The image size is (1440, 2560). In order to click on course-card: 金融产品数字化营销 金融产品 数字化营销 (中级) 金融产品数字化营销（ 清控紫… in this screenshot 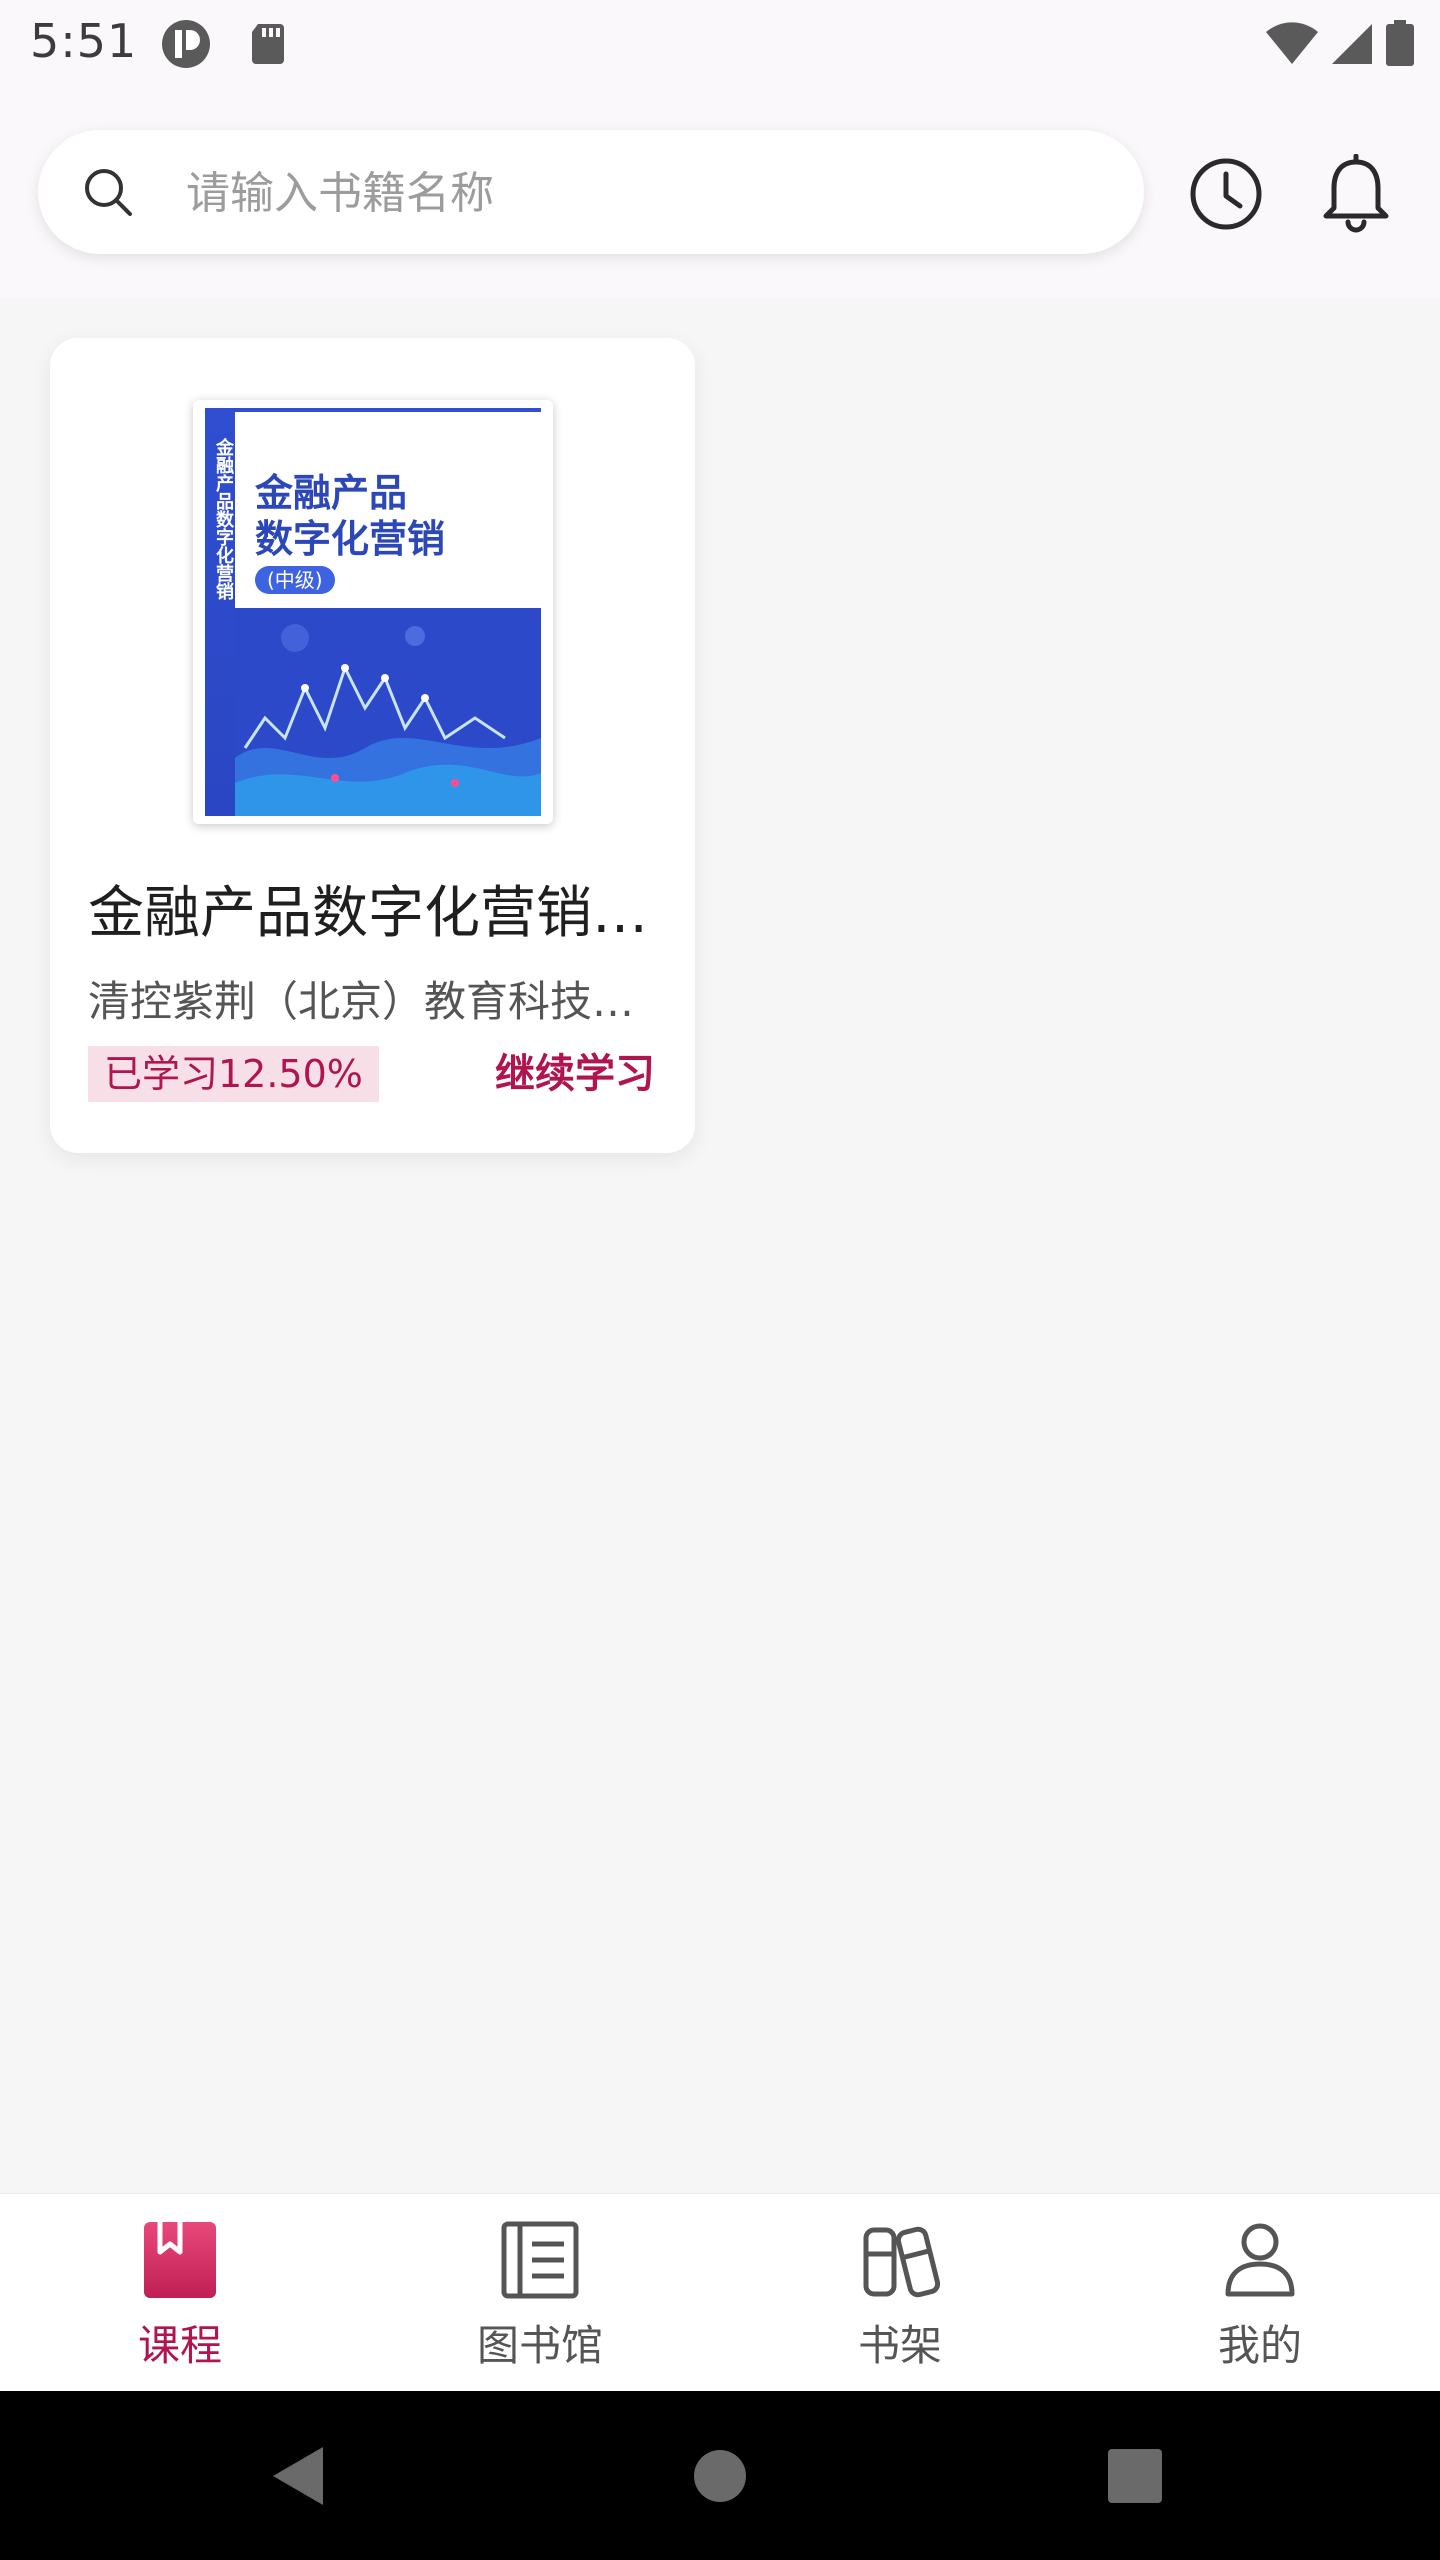, I will do `click(372, 745)`.